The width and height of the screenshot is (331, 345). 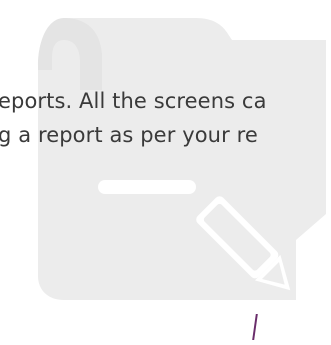 What do you see at coordinates (129, 135) in the screenshot?
I see `intro-text-line-2: g a report as per your re` at bounding box center [129, 135].